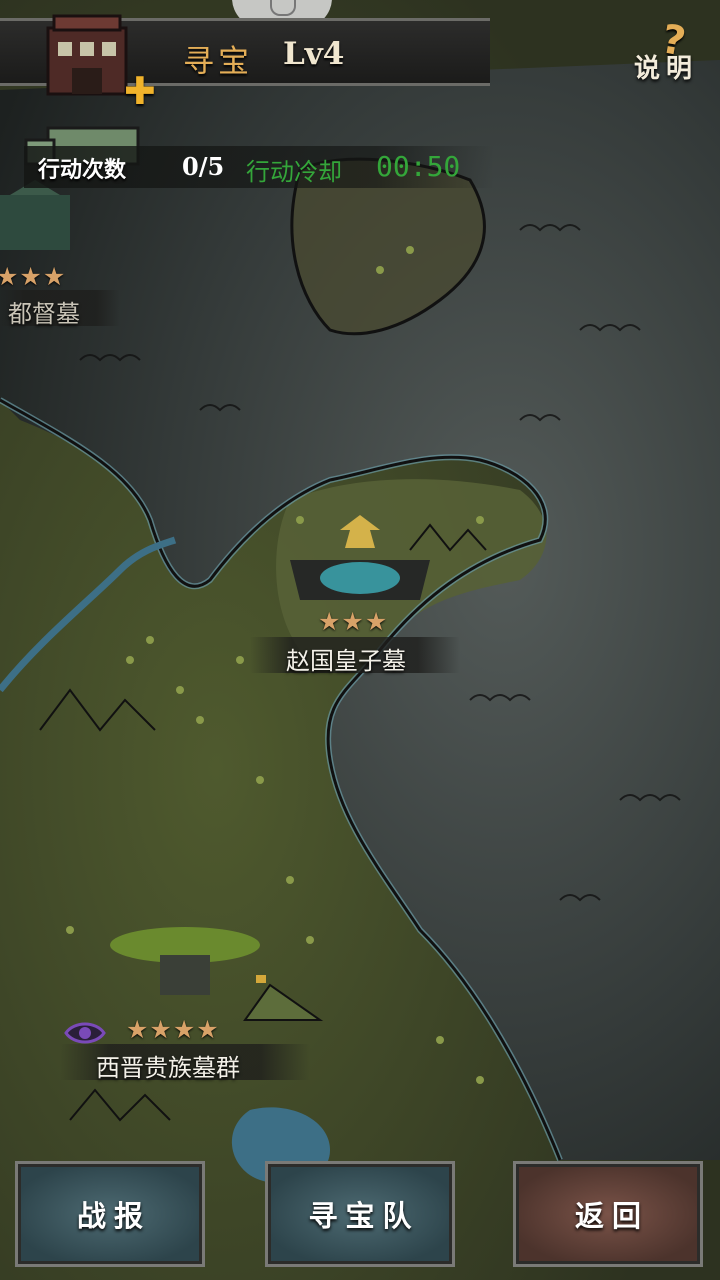 Image resolution: width=720 pixels, height=1280 pixels. I want to click on dudu-tomb-stars: ★★★, so click(33, 276).